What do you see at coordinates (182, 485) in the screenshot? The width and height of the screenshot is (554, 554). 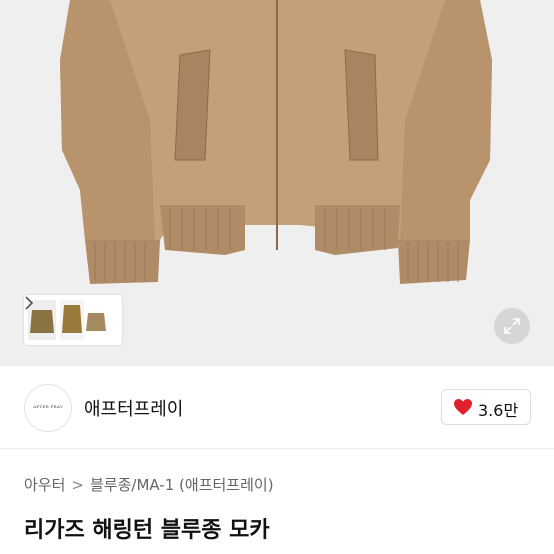 I see `breadcrumb-item-blouson: 블루종/MA-1 (애프터프레이)` at bounding box center [182, 485].